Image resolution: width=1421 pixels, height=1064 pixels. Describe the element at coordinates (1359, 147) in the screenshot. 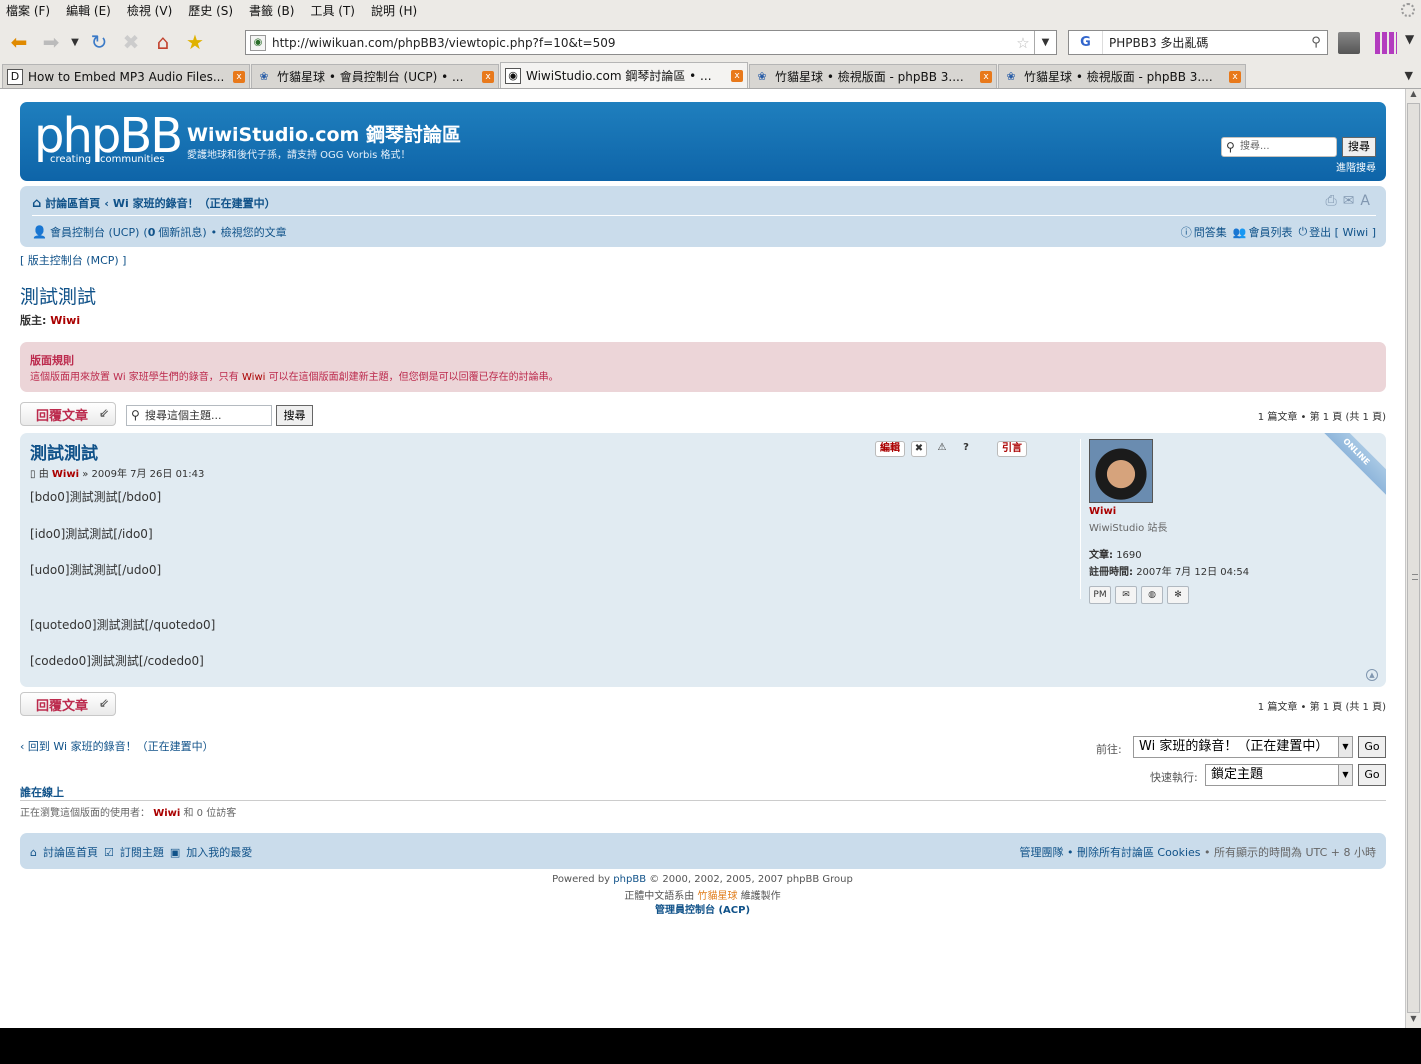

I see `header-search-button: 搜尋` at that location.